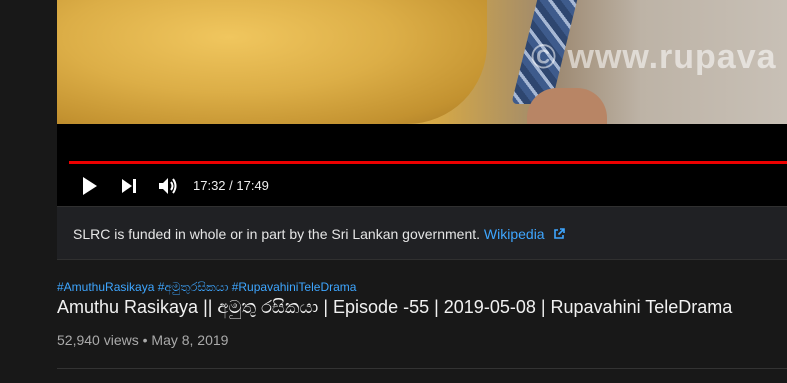 Image resolution: width=787 pixels, height=383 pixels. Describe the element at coordinates (567, 106) in the screenshot. I see `video-frame-hand` at that location.